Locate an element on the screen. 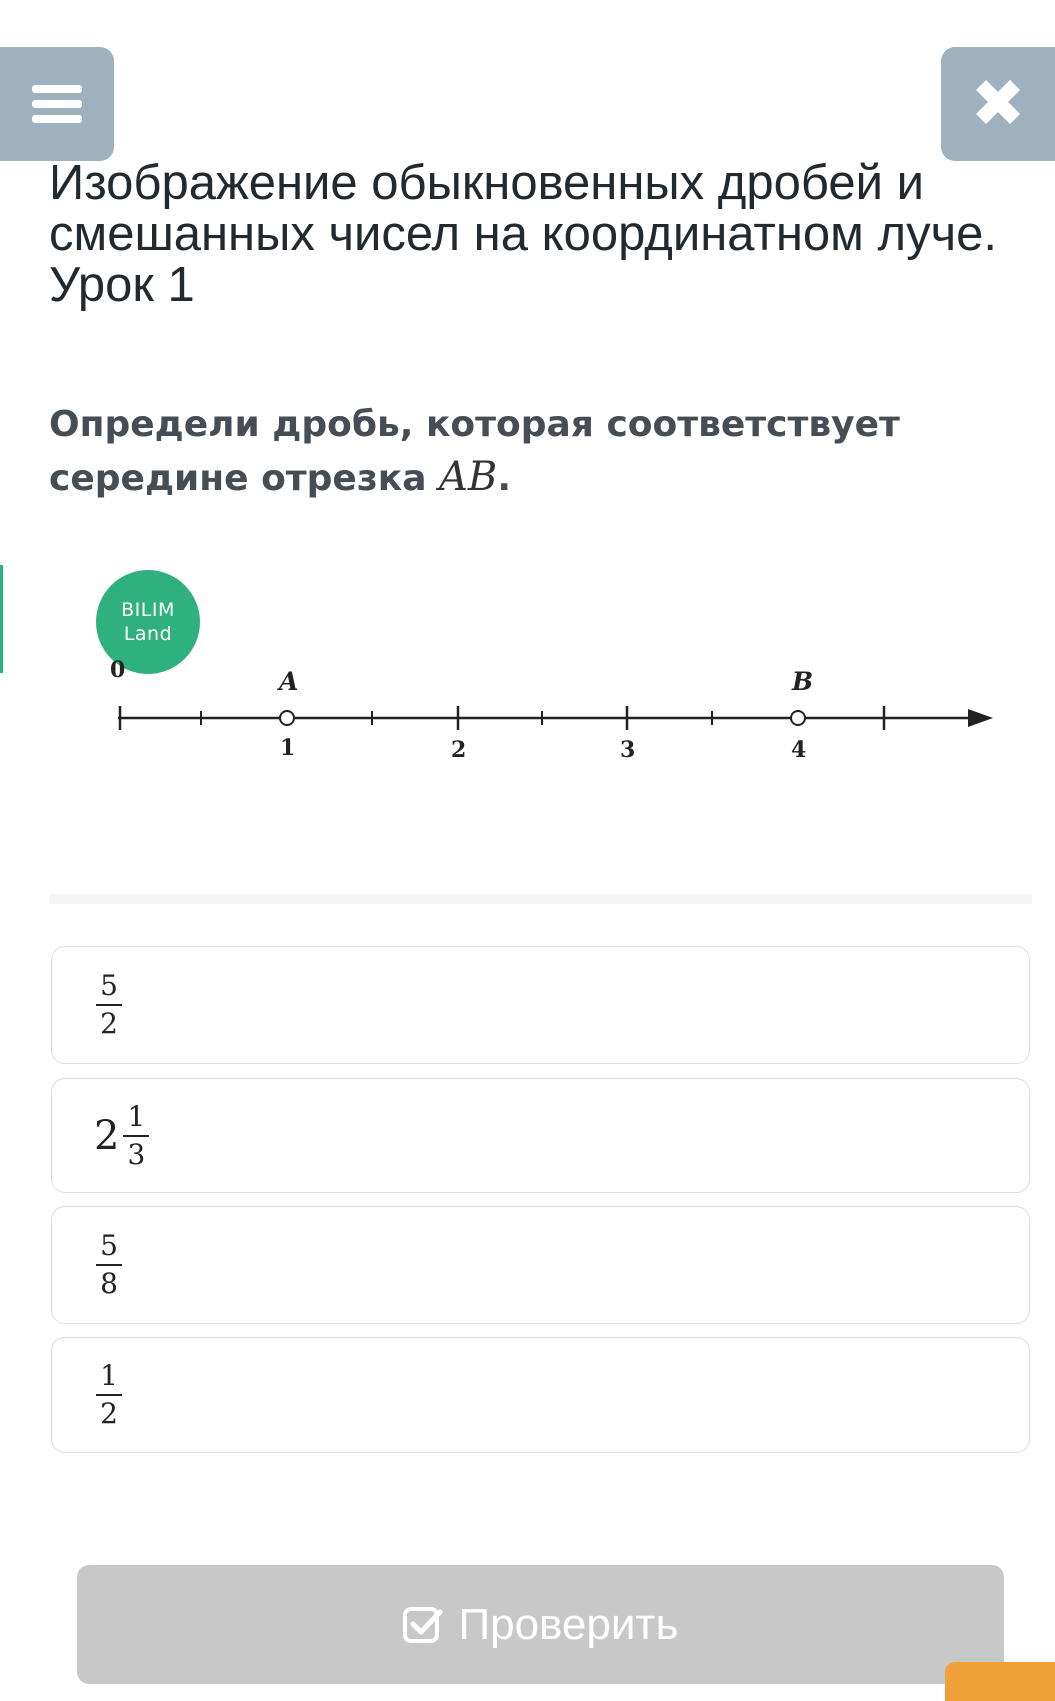  answer-option-1: 5 2 is located at coordinates (540, 1005).